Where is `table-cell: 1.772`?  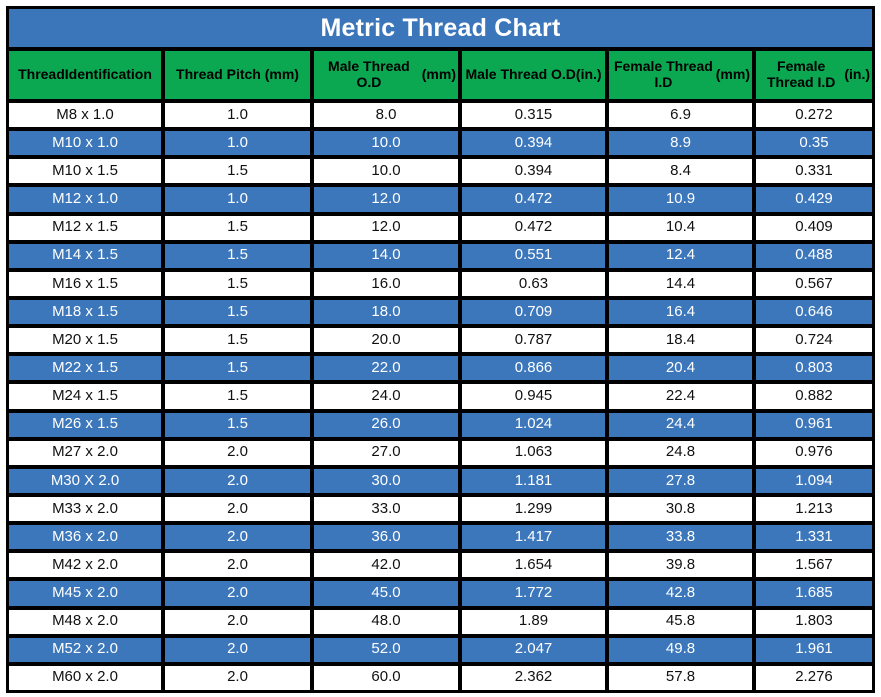
table-cell: 1.772 is located at coordinates (533, 593).